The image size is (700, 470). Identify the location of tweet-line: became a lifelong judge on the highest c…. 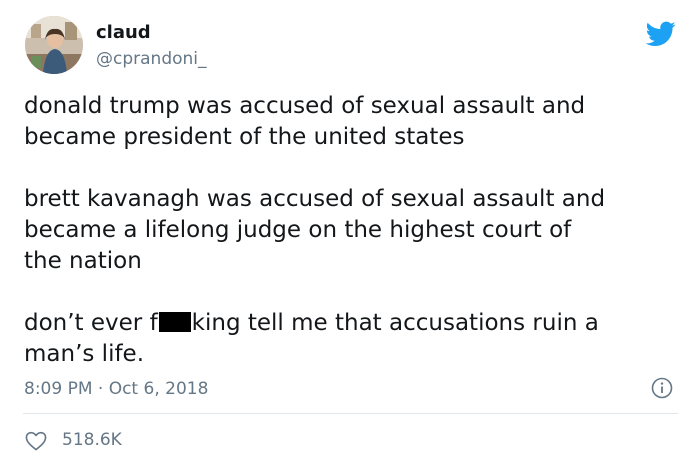
(298, 230).